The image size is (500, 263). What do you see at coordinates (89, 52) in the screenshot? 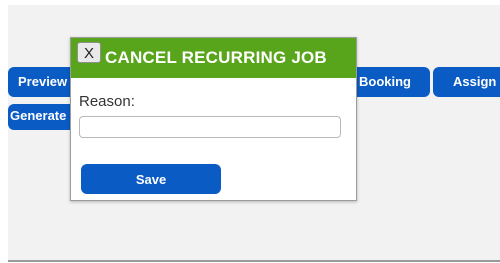
I see `close-button: X` at bounding box center [89, 52].